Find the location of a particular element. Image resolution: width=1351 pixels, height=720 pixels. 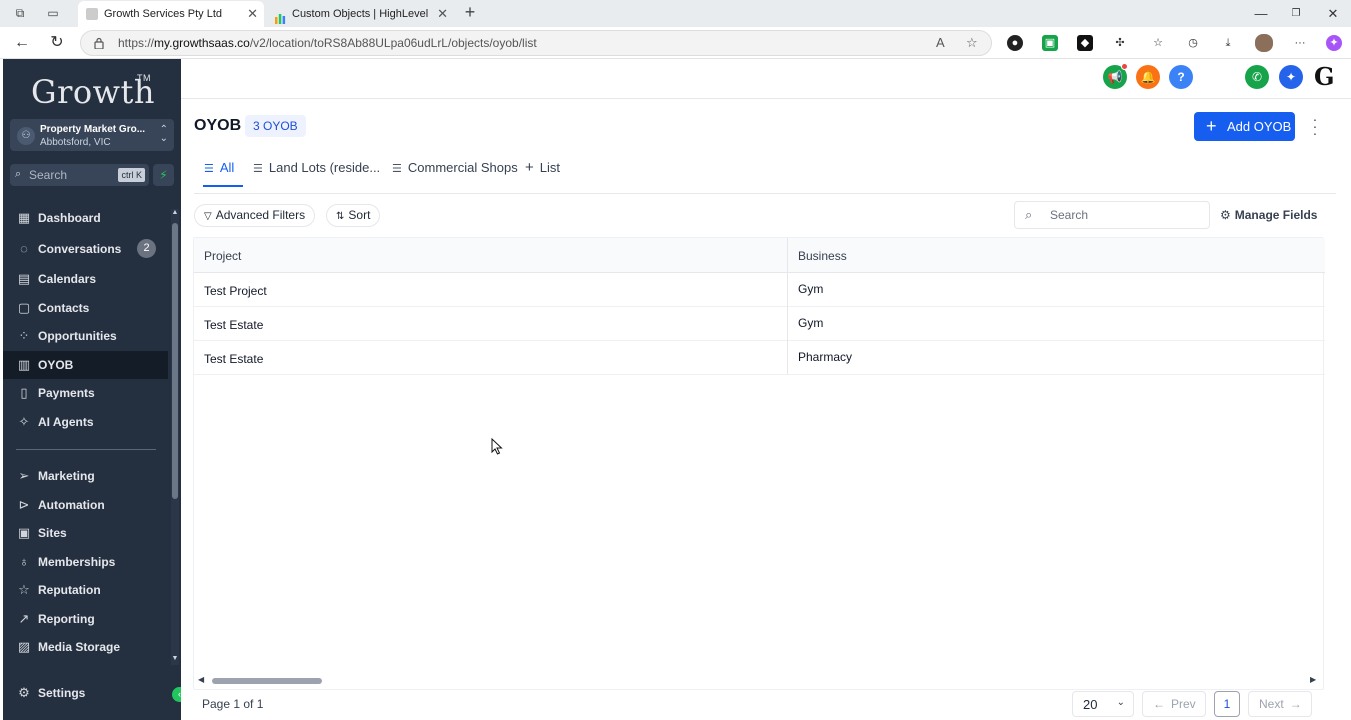

sidebar-item-sites: ▣ Sites is located at coordinates (85, 533).